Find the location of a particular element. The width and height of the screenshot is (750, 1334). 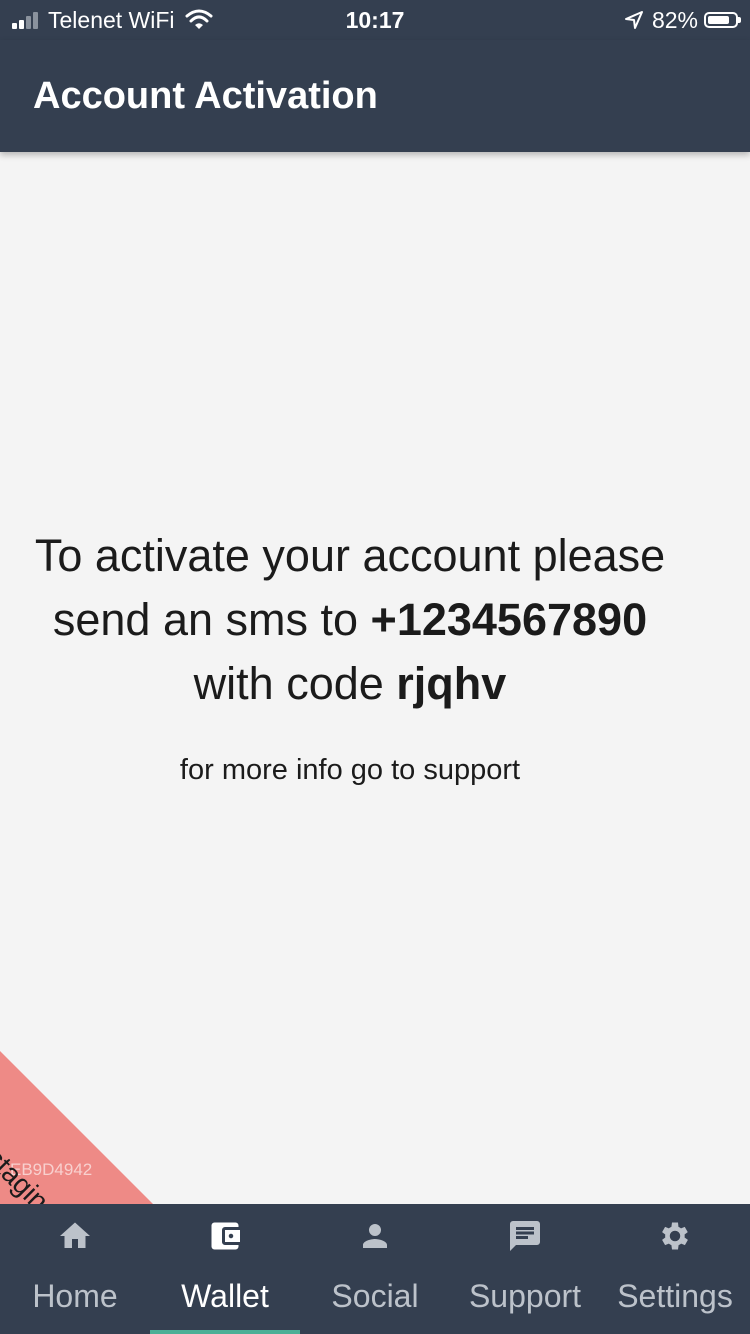

location-arrow-icon is located at coordinates (633, 20).